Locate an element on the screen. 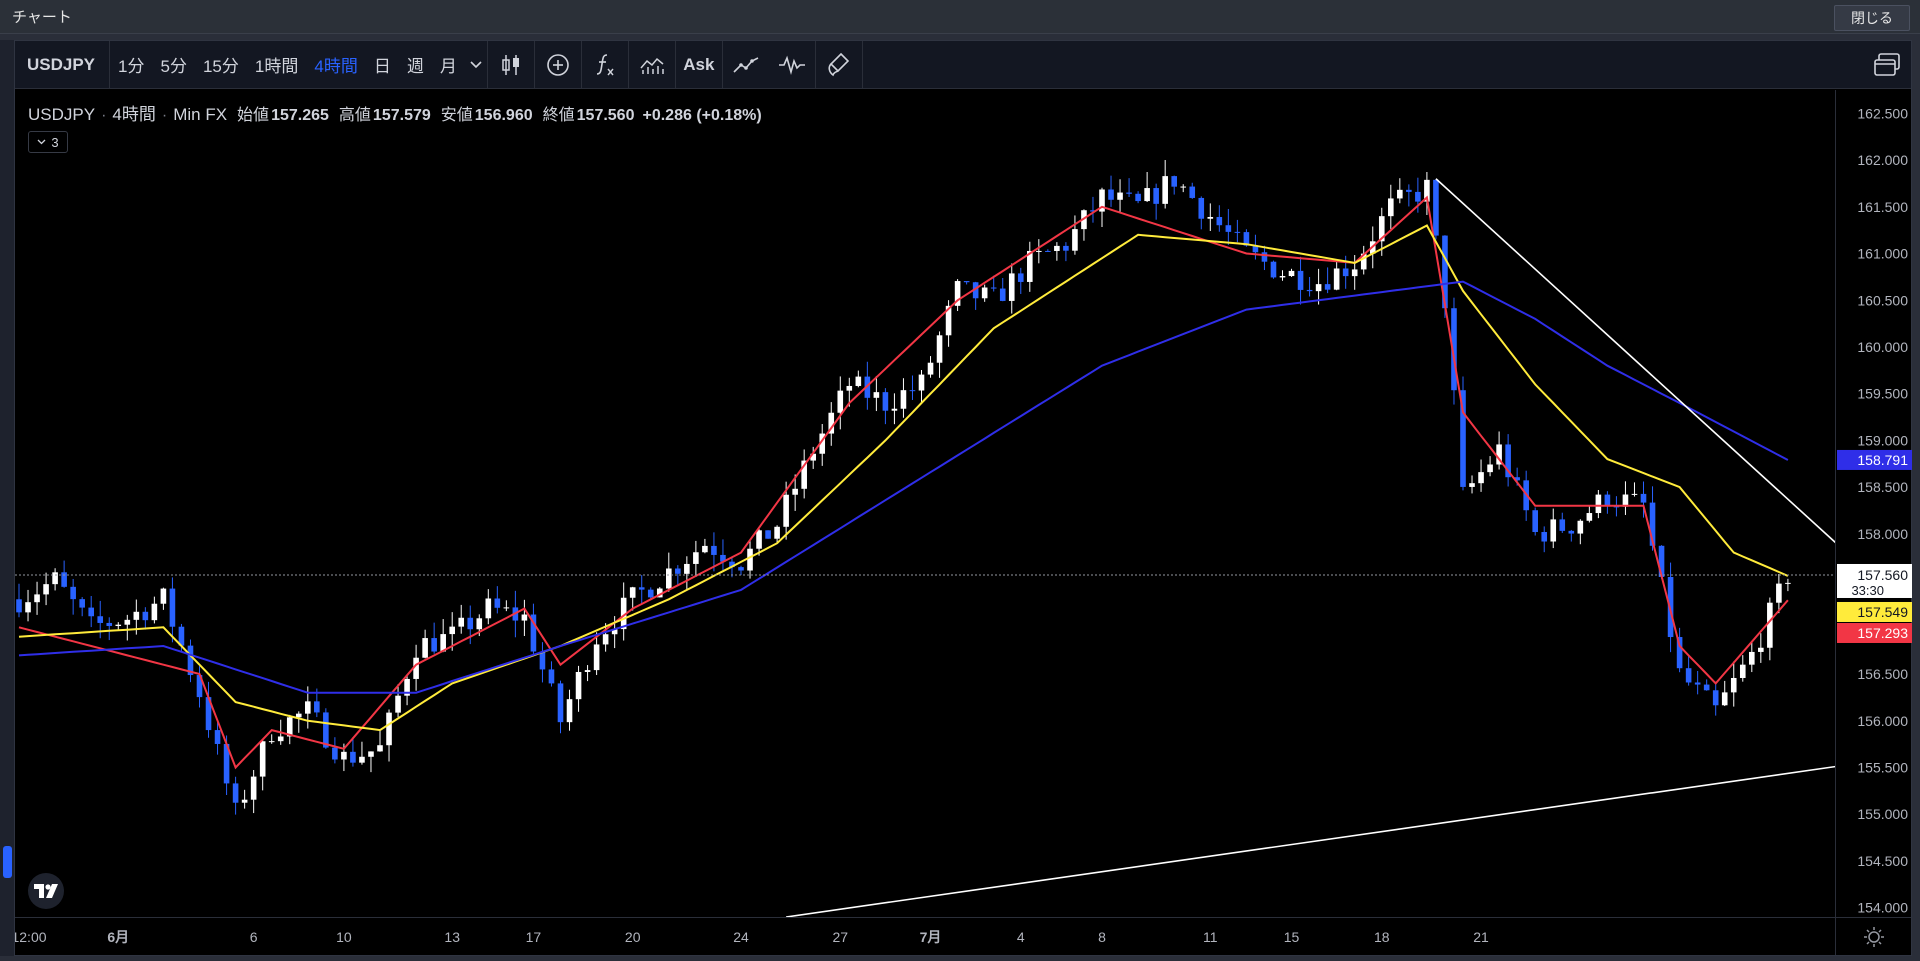  settings-icon is located at coordinates (1874, 937).